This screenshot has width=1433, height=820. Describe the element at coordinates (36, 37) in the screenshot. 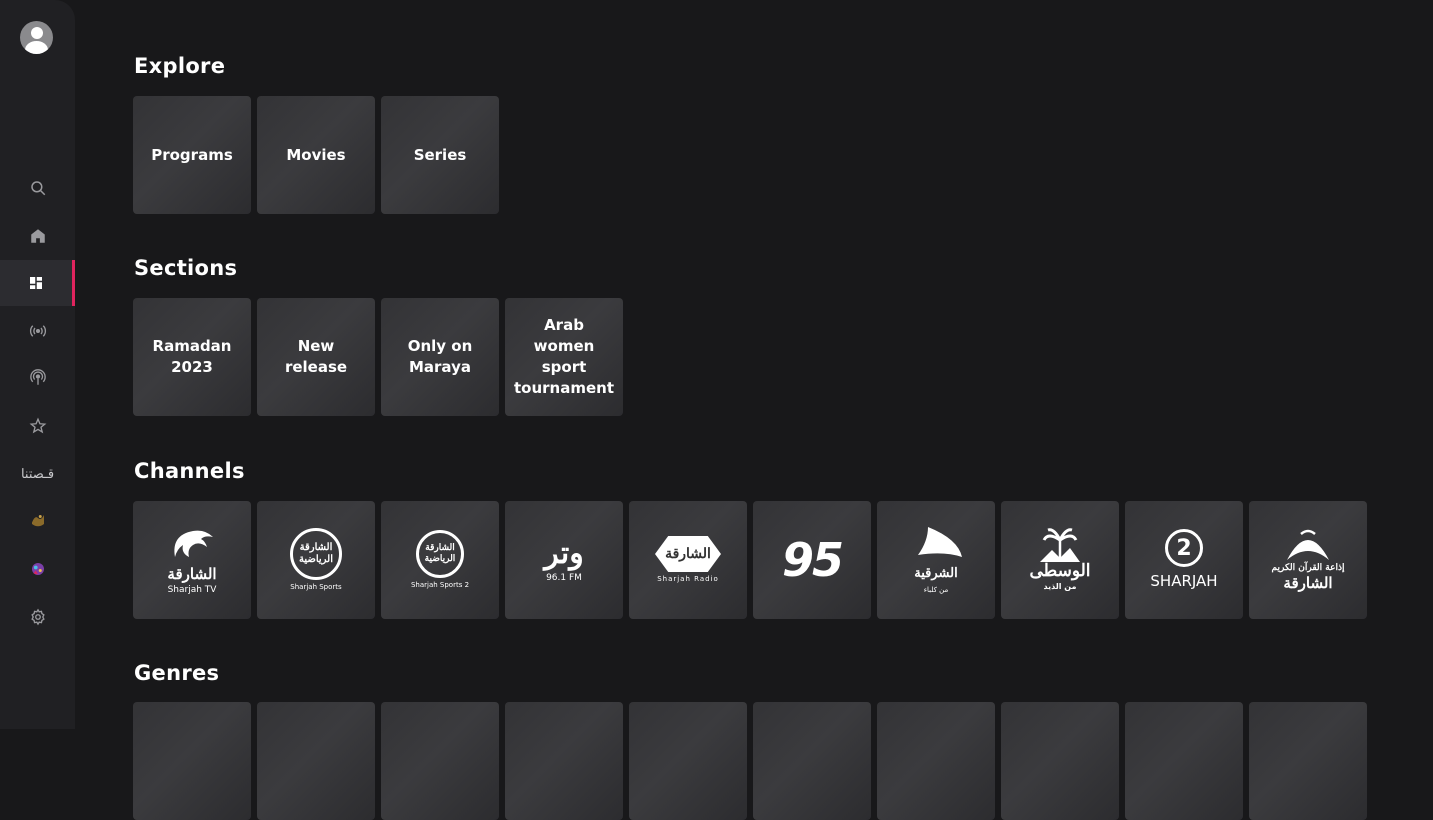

I see `profile-avatar-icon` at that location.